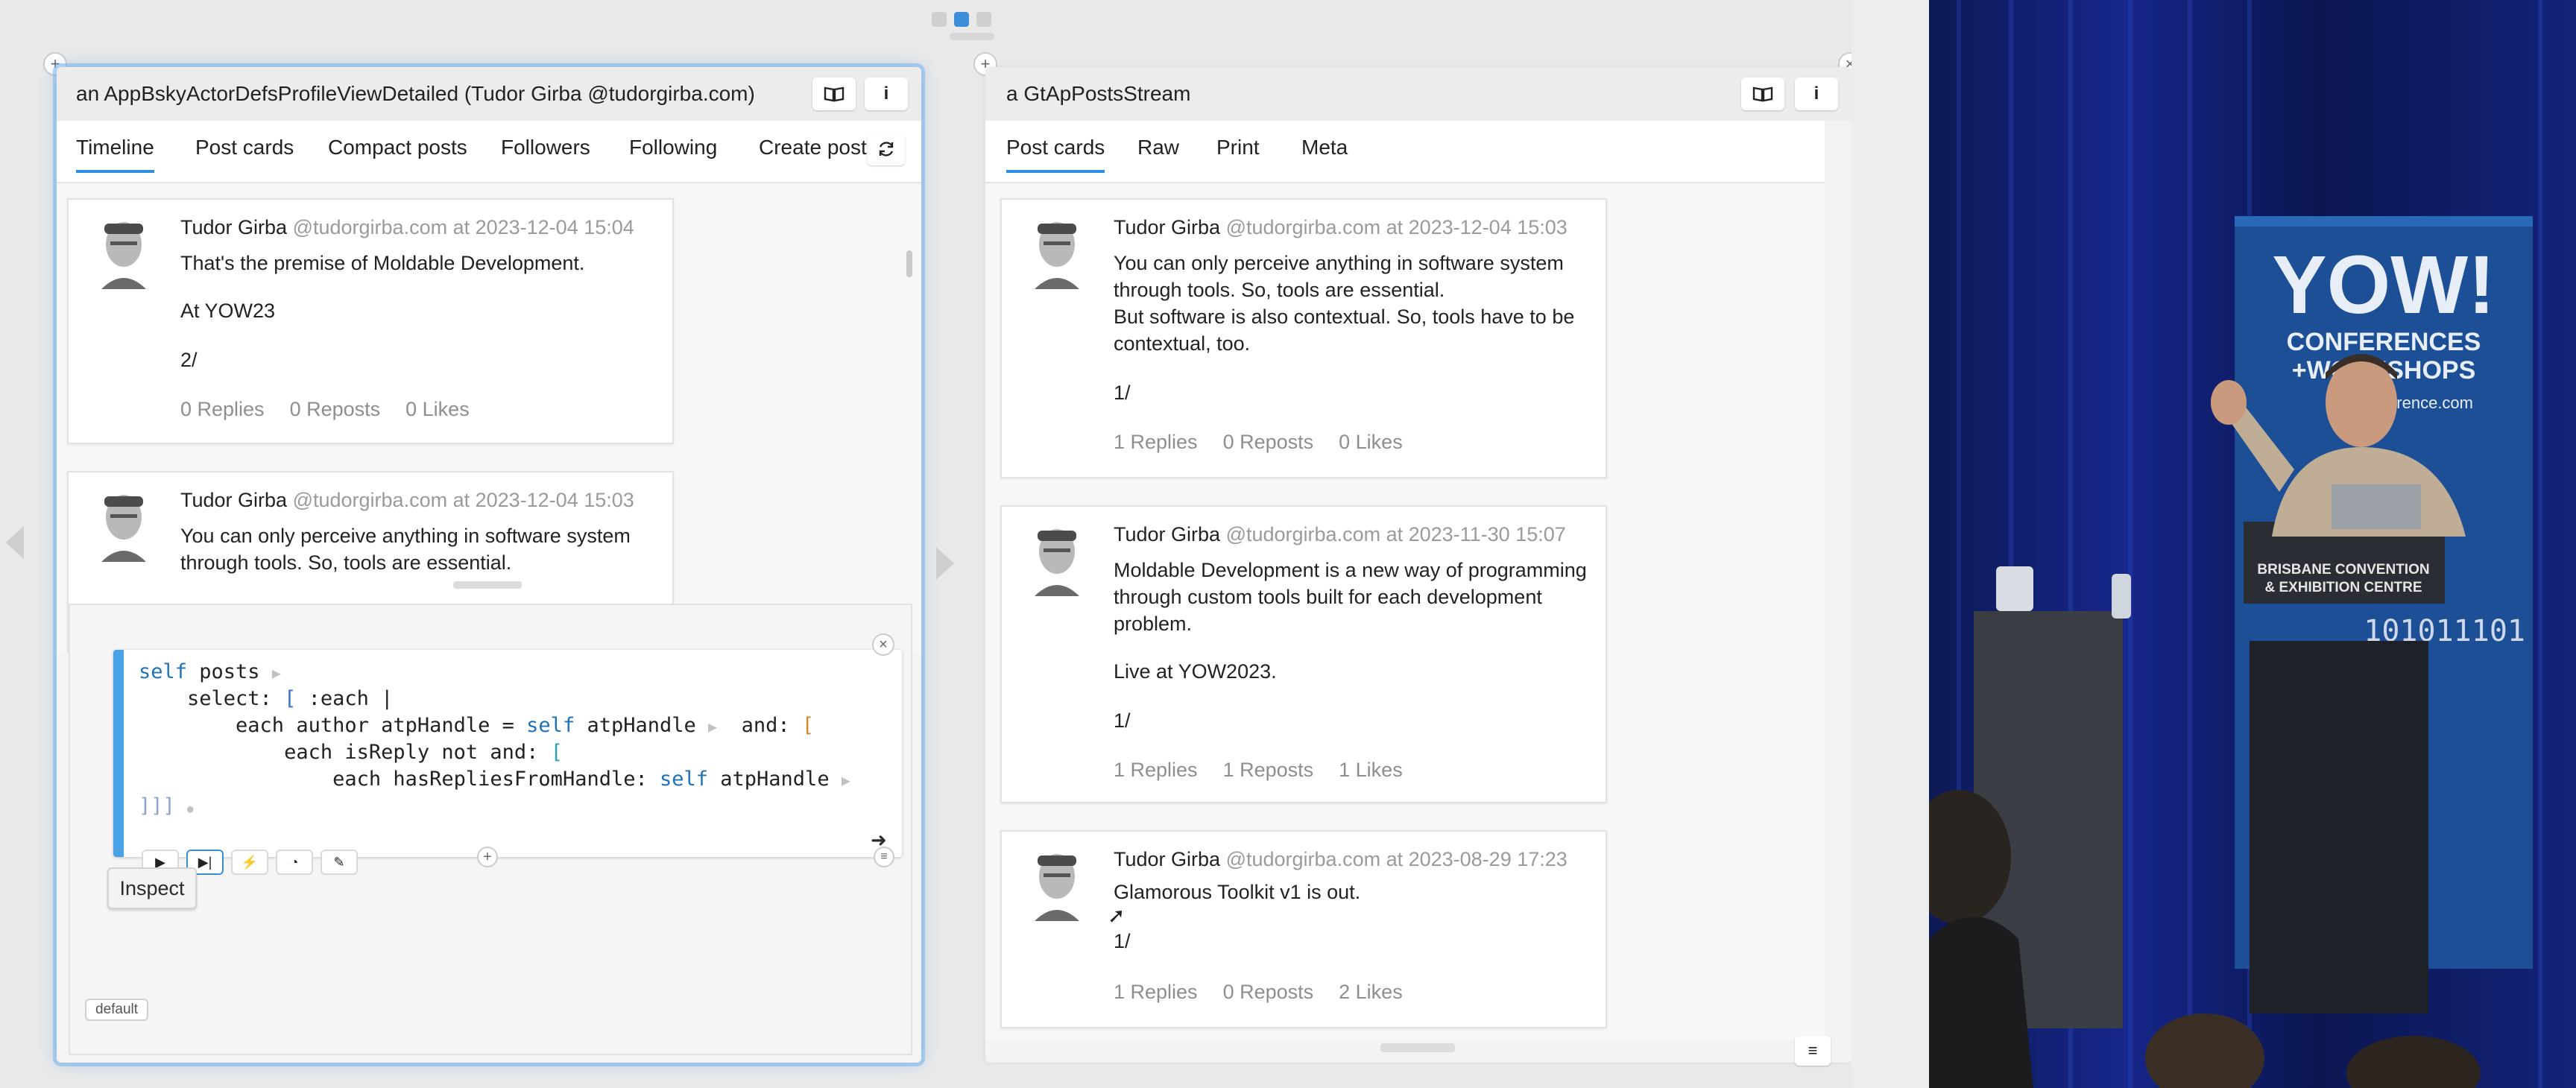 This screenshot has height=1088, width=2576. I want to click on pane-menu-button: ≡, so click(1813, 1051).